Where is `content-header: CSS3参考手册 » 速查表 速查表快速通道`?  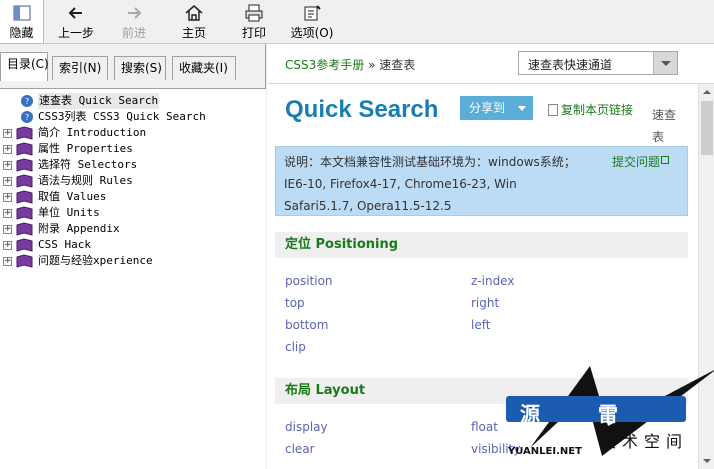
content-header: CSS3参考手册 » 速查表 速查表快速通道 is located at coordinates (490, 64).